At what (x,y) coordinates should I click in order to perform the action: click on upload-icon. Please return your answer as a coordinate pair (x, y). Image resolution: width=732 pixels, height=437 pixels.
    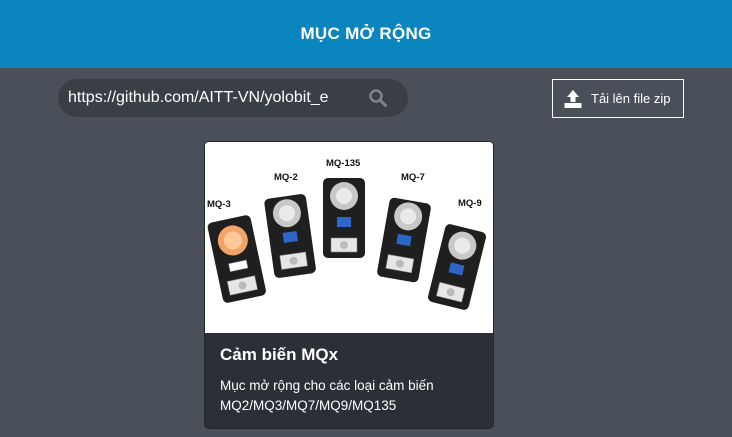
    Looking at the image, I should click on (573, 98).